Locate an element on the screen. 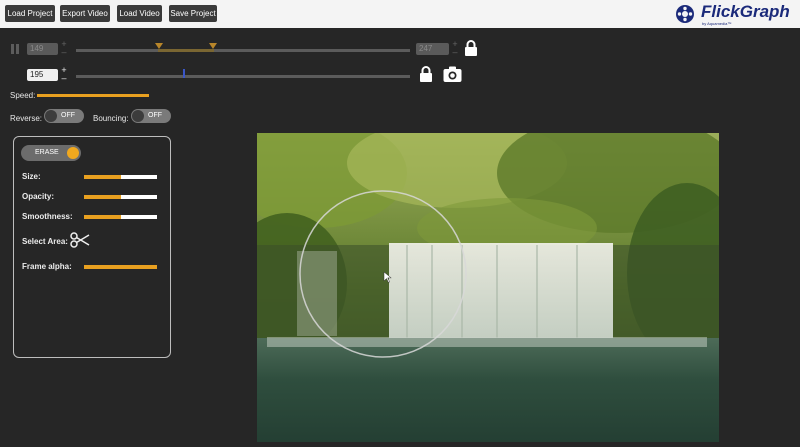  bouncing-toggle-state: OFF is located at coordinates (155, 115).